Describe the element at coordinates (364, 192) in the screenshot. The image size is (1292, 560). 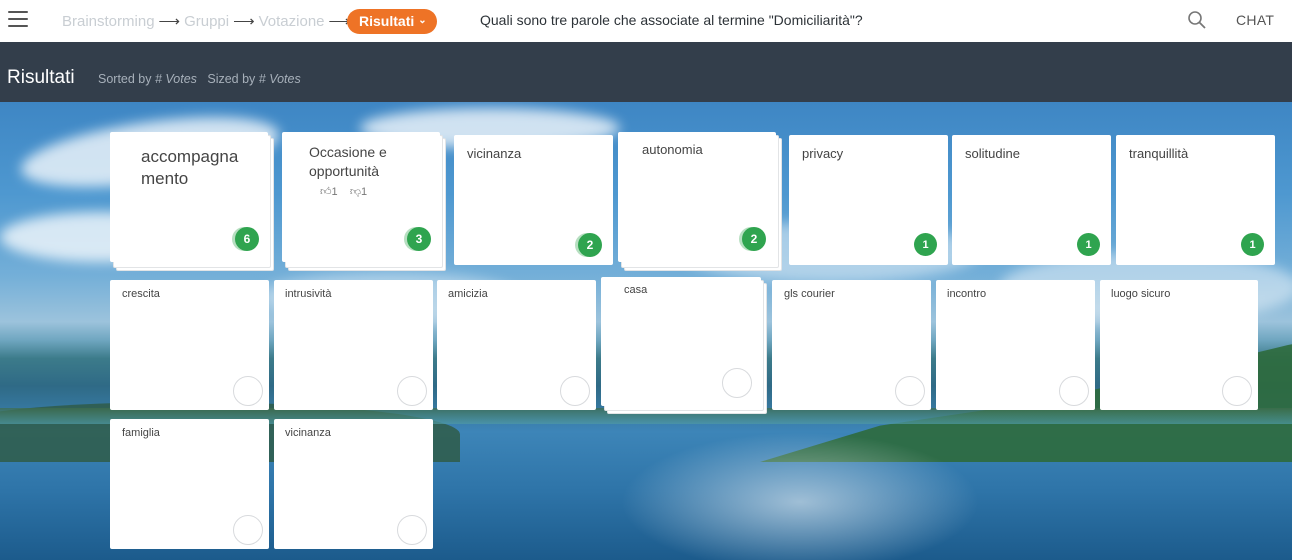
I see `thumbs-down-count: 1` at that location.